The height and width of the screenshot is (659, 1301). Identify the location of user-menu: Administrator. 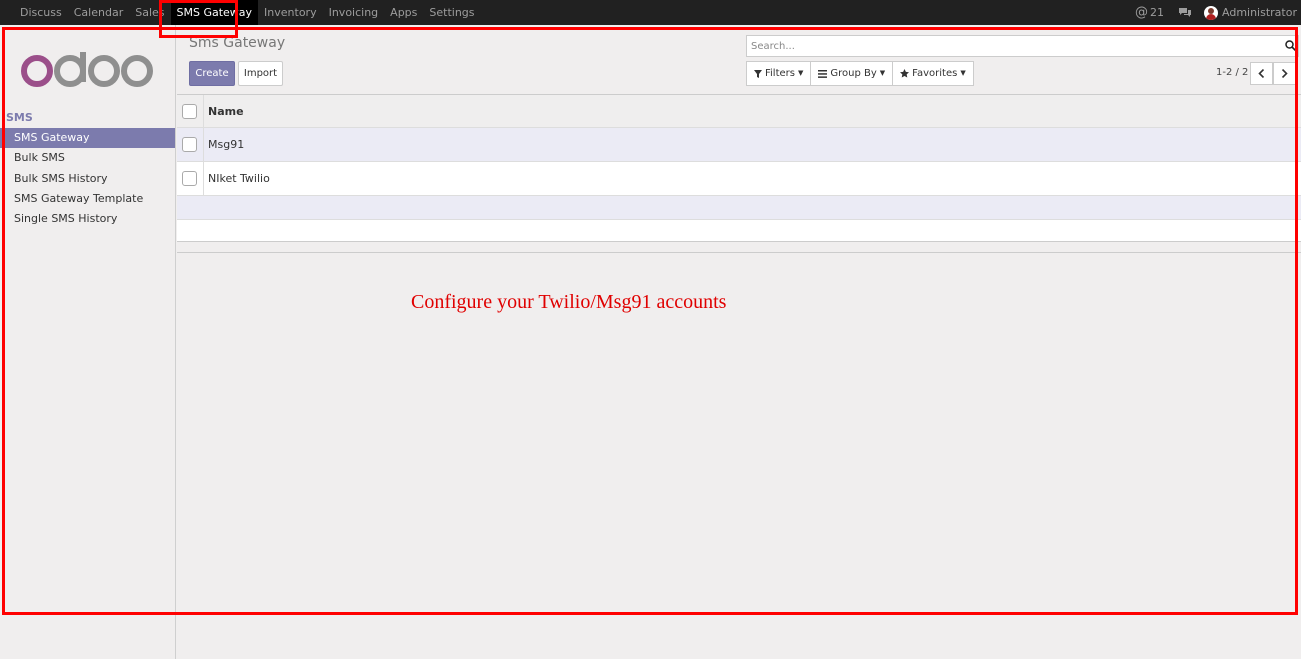
(1250, 12).